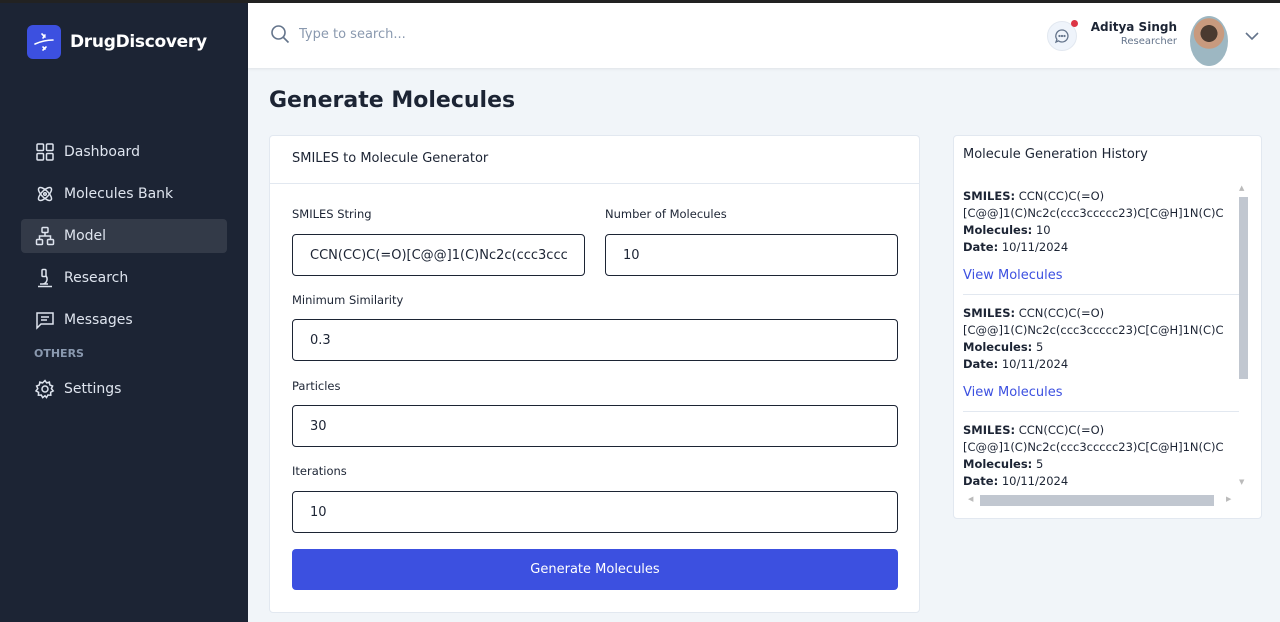 Image resolution: width=1280 pixels, height=622 pixels. I want to click on user-role: Researcher, so click(1148, 41).